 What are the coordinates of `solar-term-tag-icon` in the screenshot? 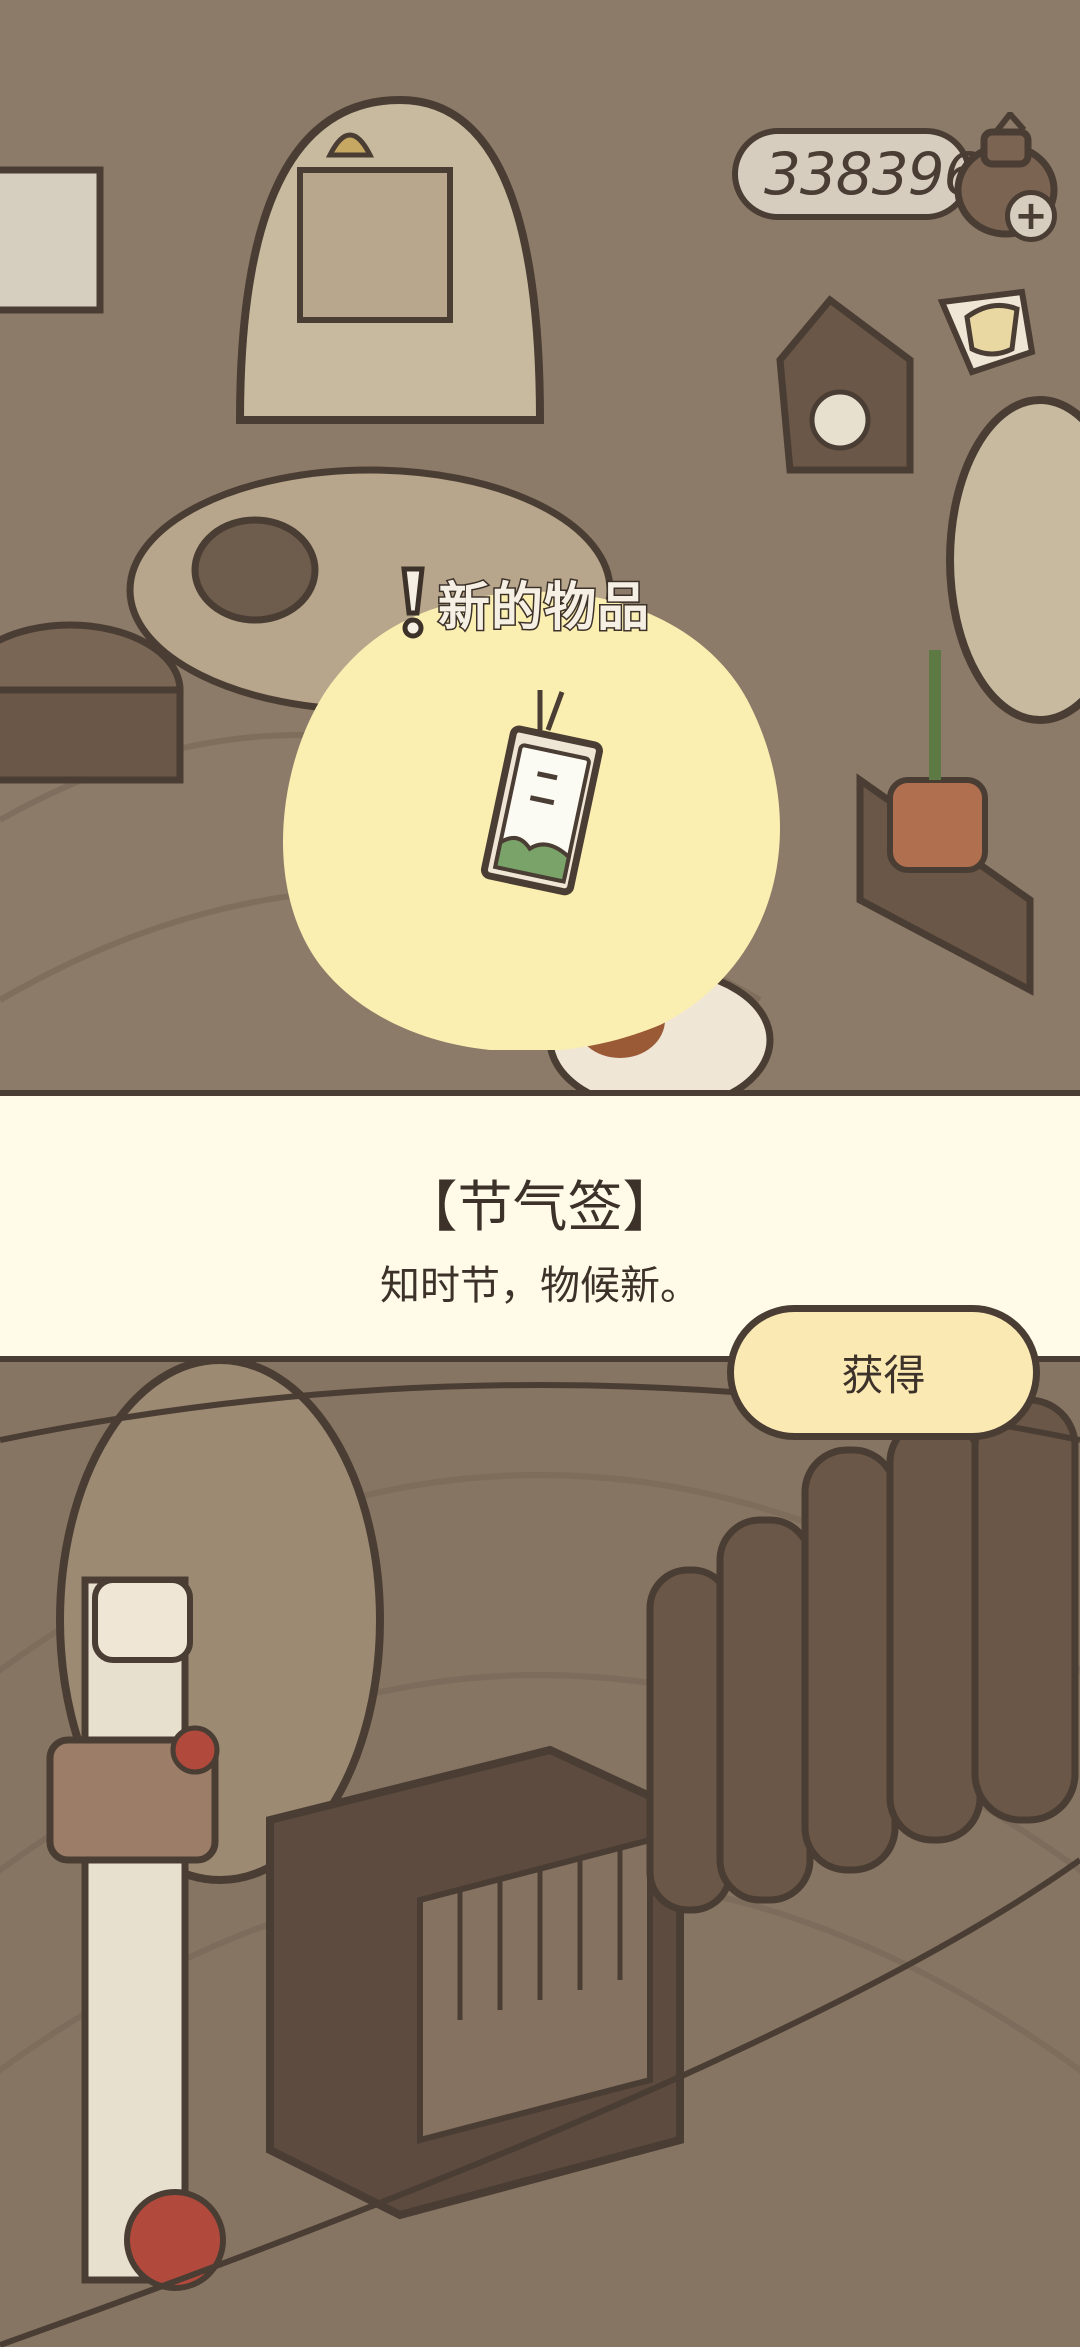 It's located at (541, 793).